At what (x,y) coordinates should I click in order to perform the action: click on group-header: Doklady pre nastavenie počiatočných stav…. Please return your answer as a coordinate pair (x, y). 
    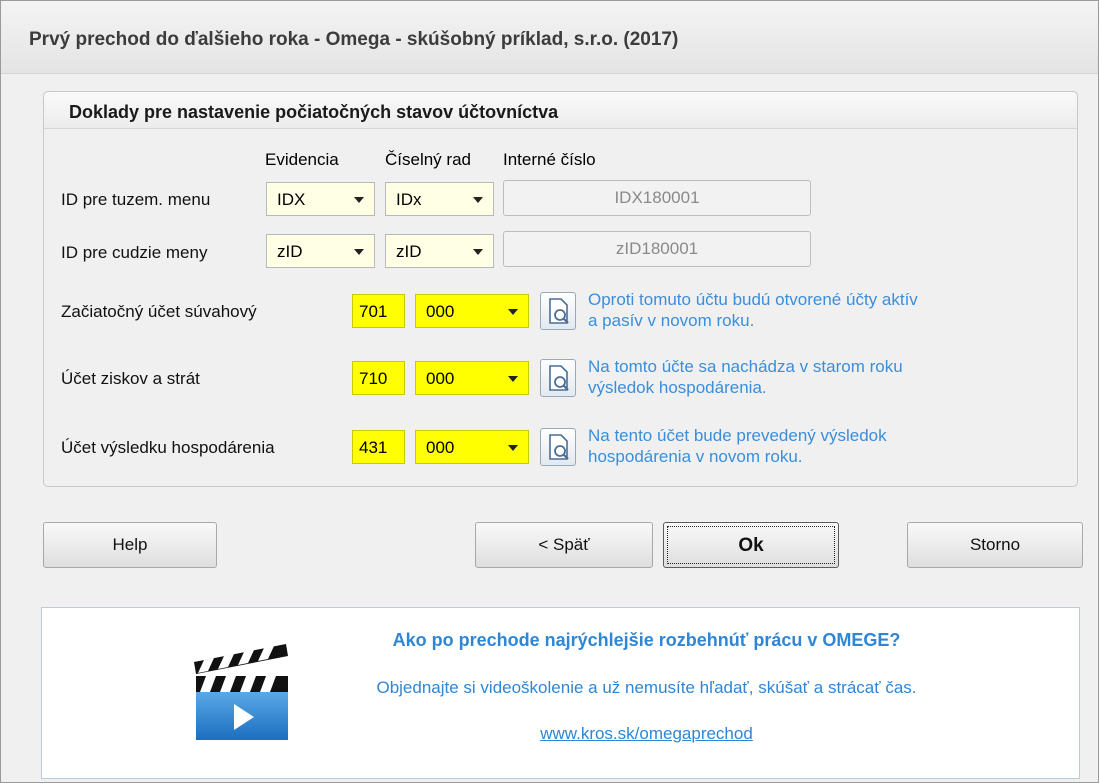
    Looking at the image, I should click on (560, 110).